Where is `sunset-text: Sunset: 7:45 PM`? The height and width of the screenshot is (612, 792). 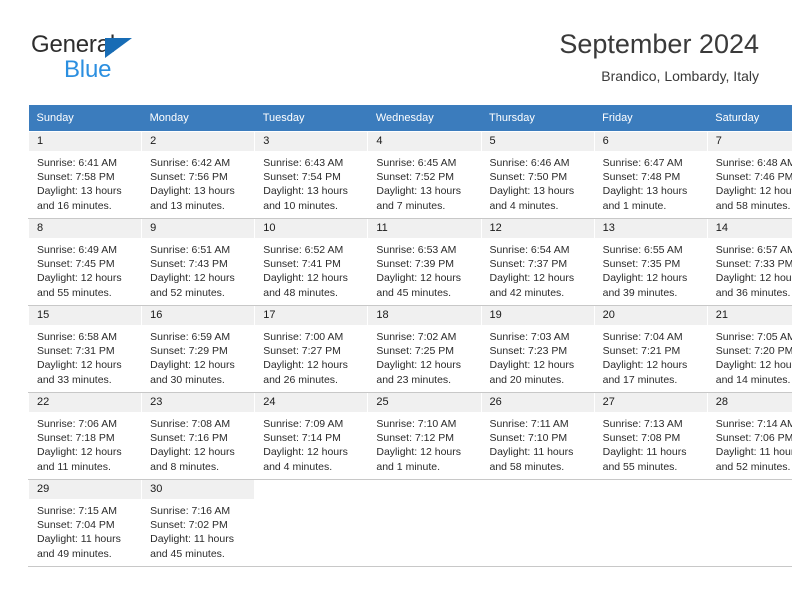 sunset-text: Sunset: 7:45 PM is located at coordinates (76, 264).